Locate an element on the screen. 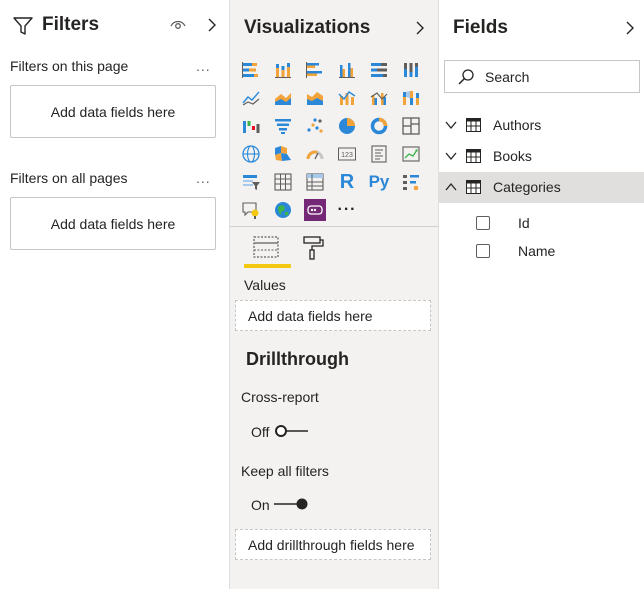 The width and height of the screenshot is (644, 589). qna-icon is located at coordinates (251, 210).